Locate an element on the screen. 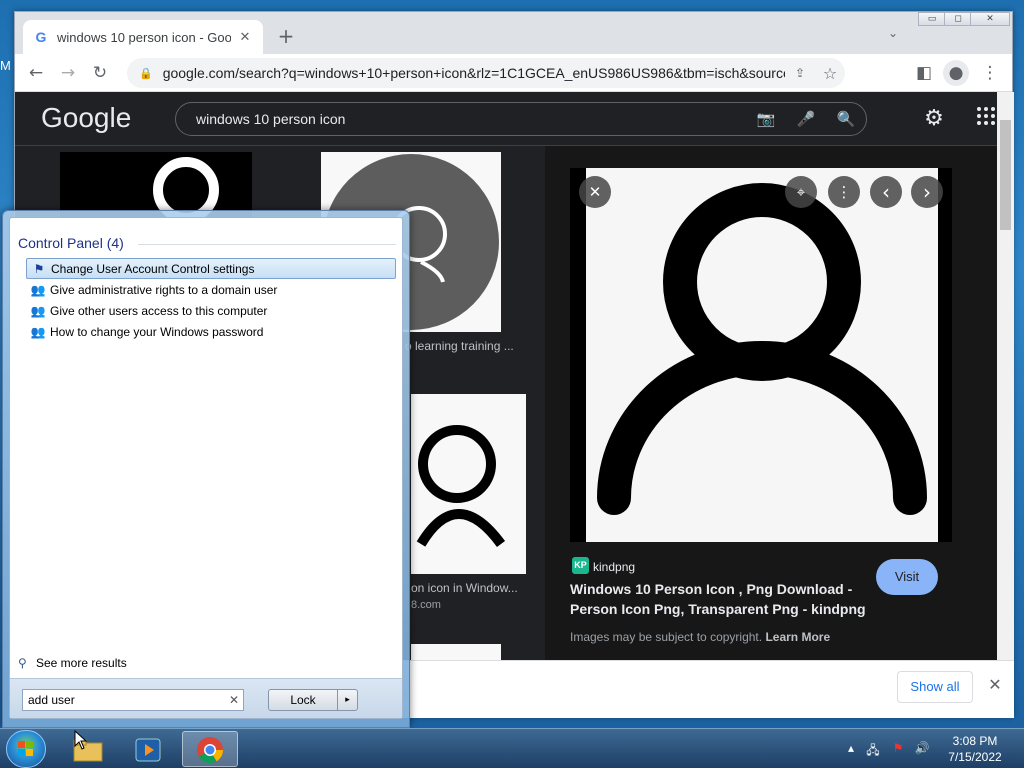 Image resolution: width=1024 pixels, height=768 pixels. taskbar: ▴ 🖧 ⚑ 🔊 3:08 PM 7/15/2022 is located at coordinates (512, 748).